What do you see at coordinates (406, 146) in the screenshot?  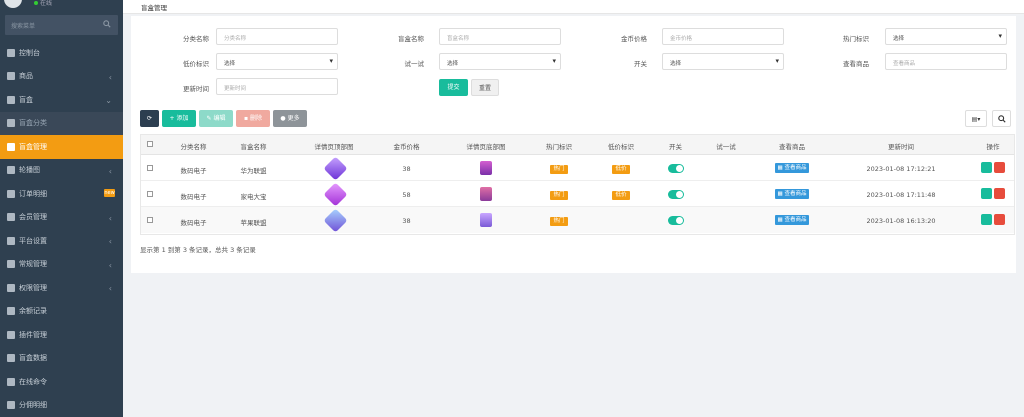 I see `col-price: 金币价格` at bounding box center [406, 146].